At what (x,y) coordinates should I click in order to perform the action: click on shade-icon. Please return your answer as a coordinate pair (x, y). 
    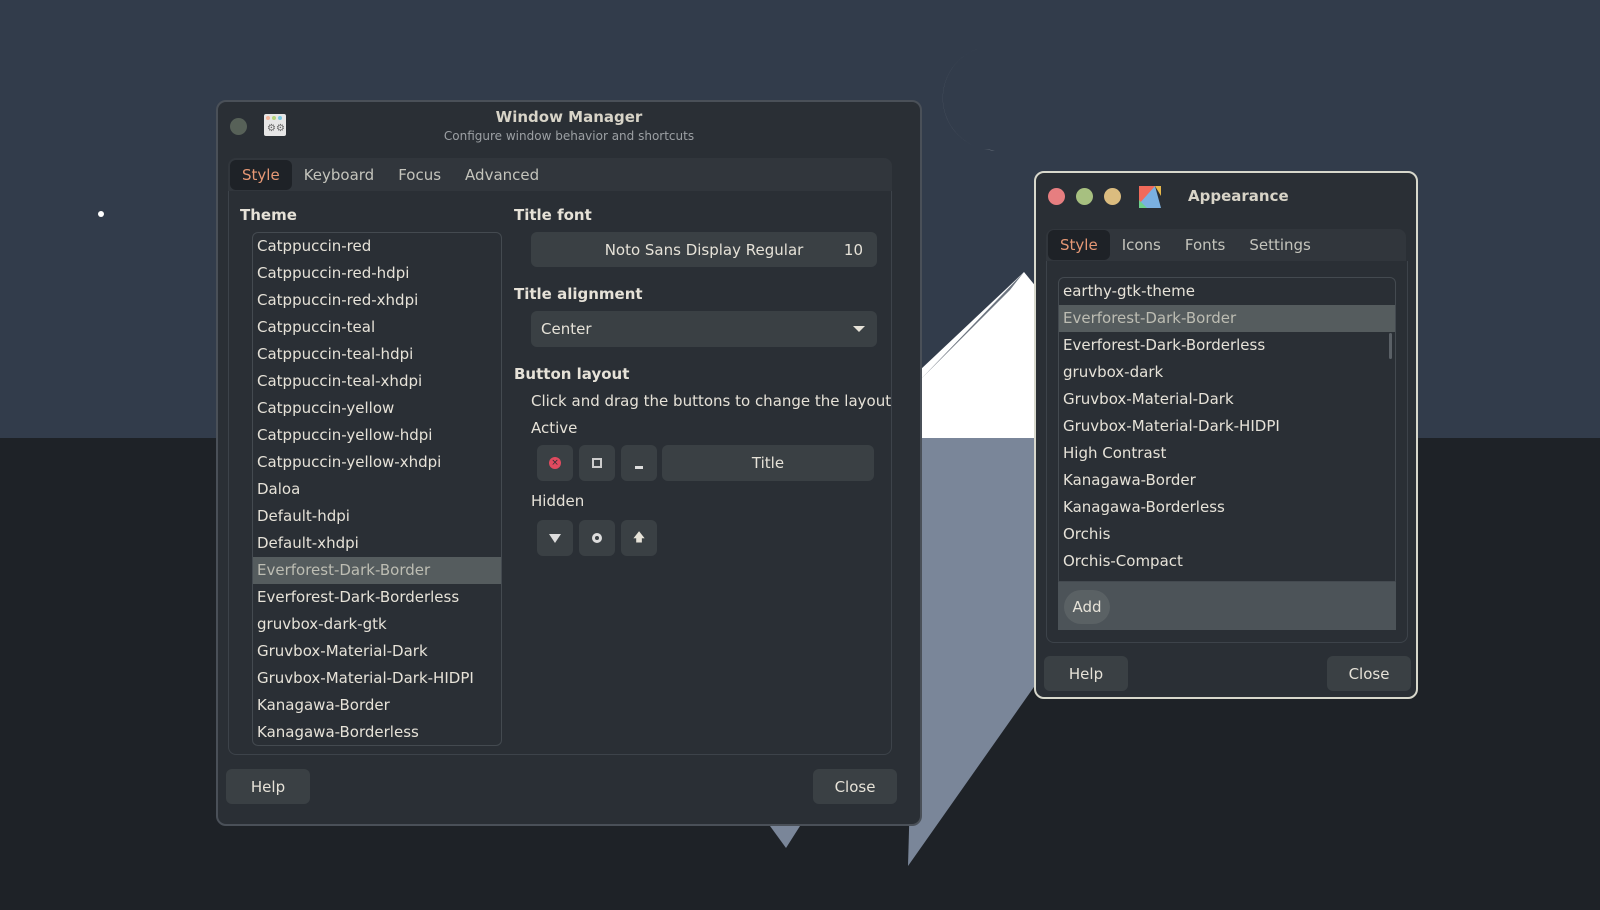
    Looking at the image, I should click on (555, 538).